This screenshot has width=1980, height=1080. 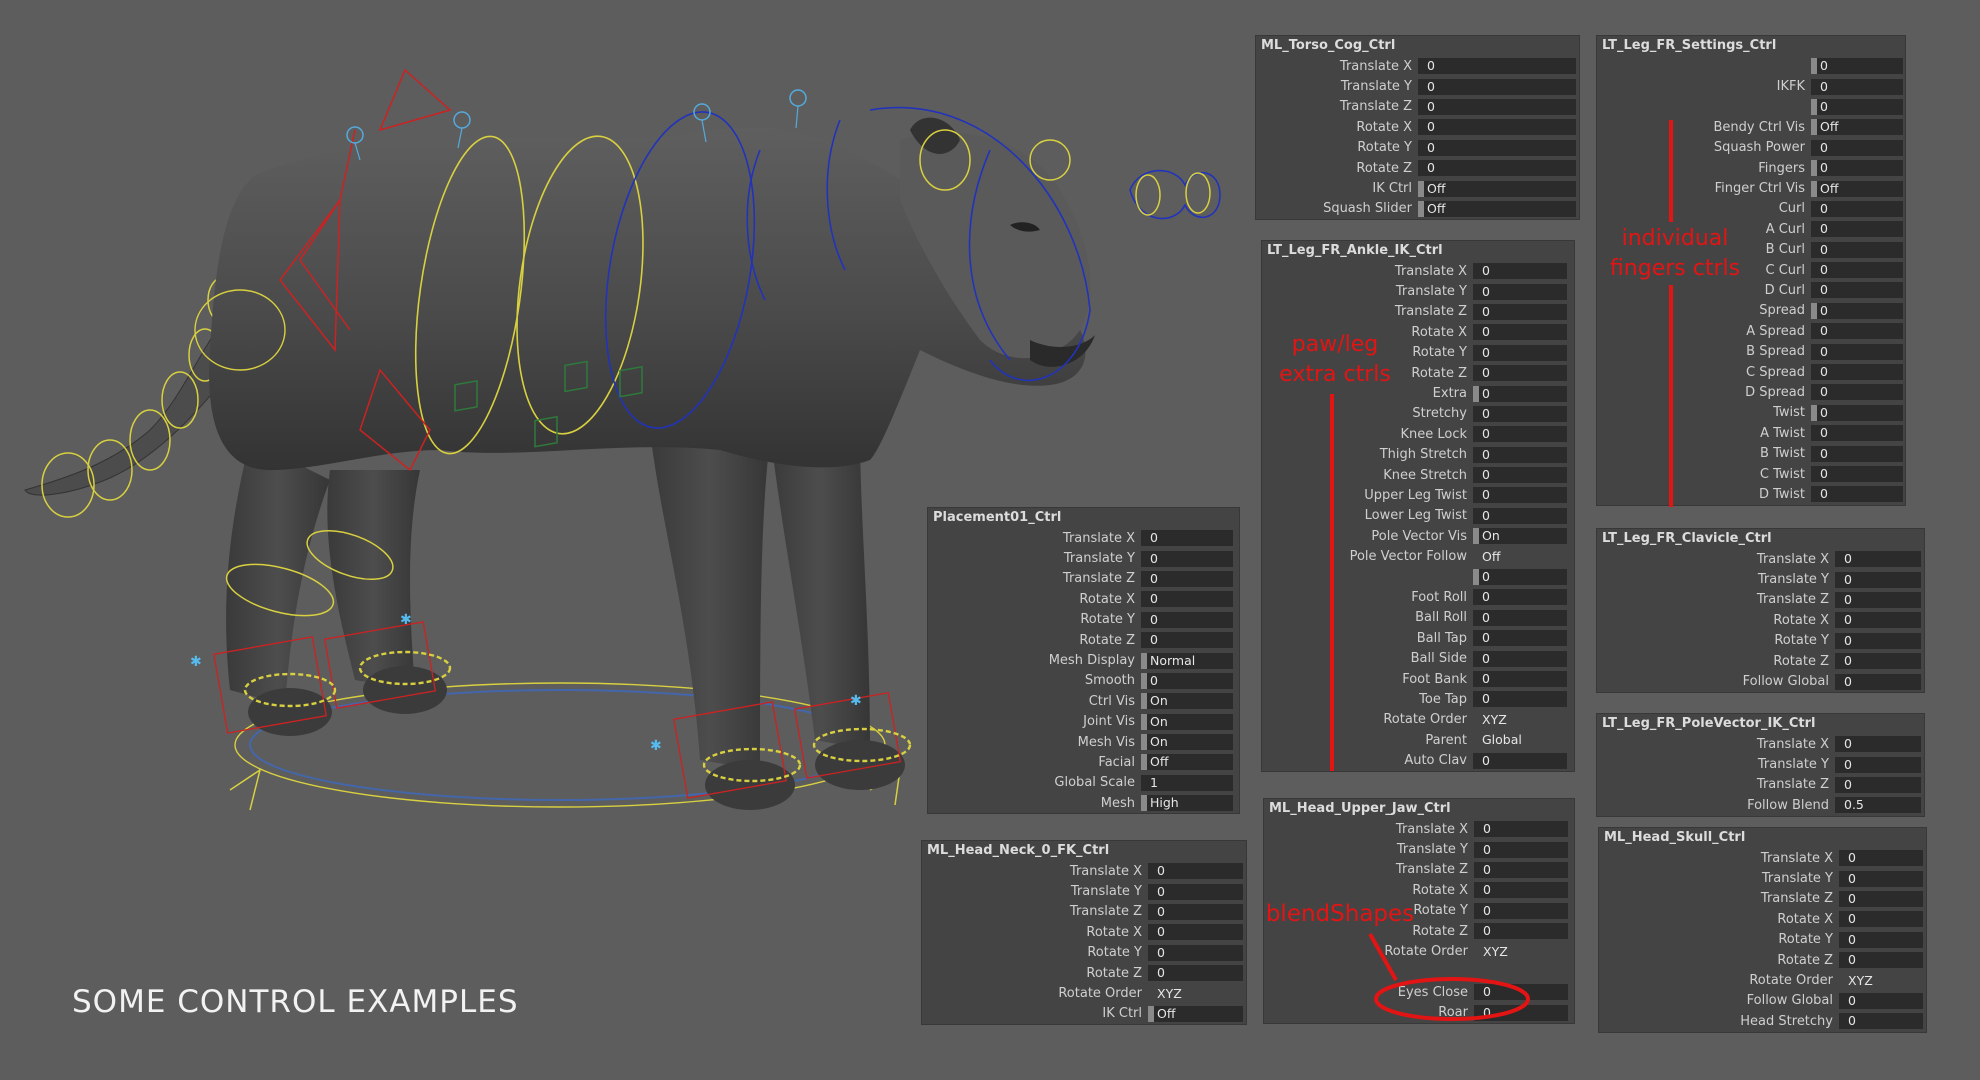 What do you see at coordinates (1751, 331) in the screenshot?
I see `channel-row: A Spread 0` at bounding box center [1751, 331].